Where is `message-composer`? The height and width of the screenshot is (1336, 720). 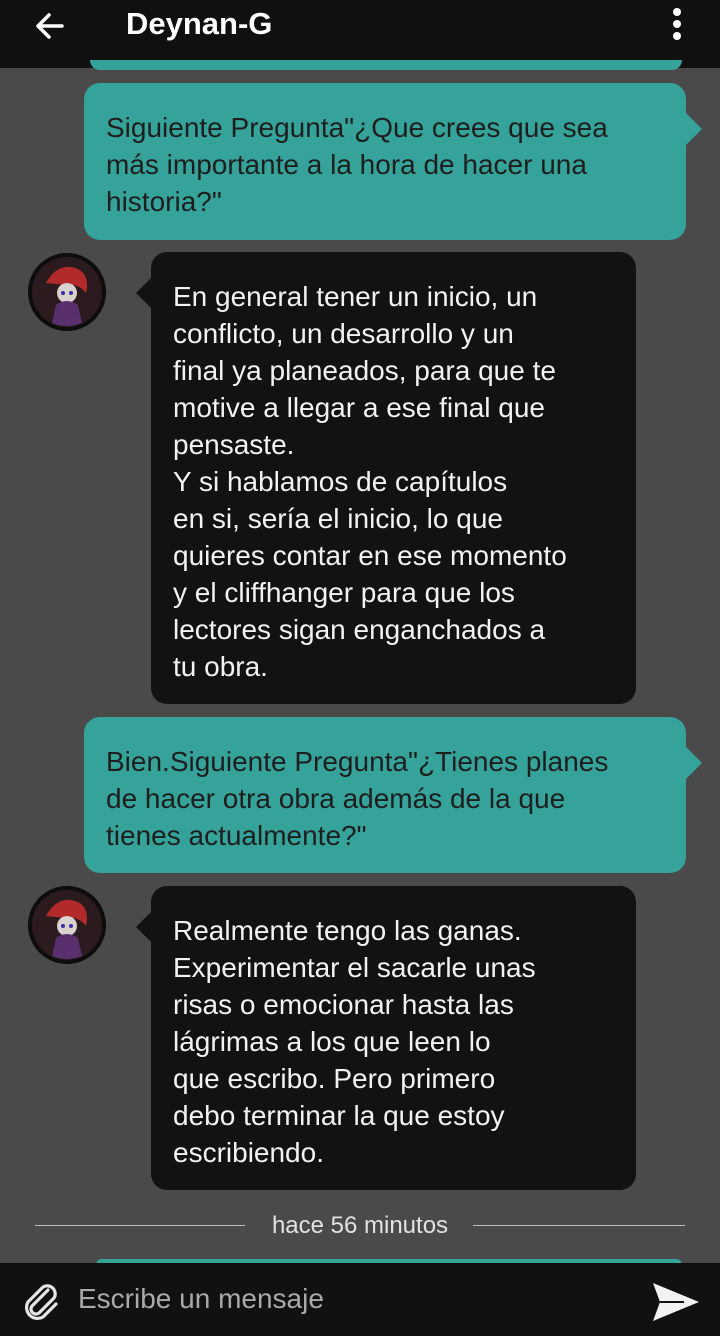
message-composer is located at coordinates (360, 1299).